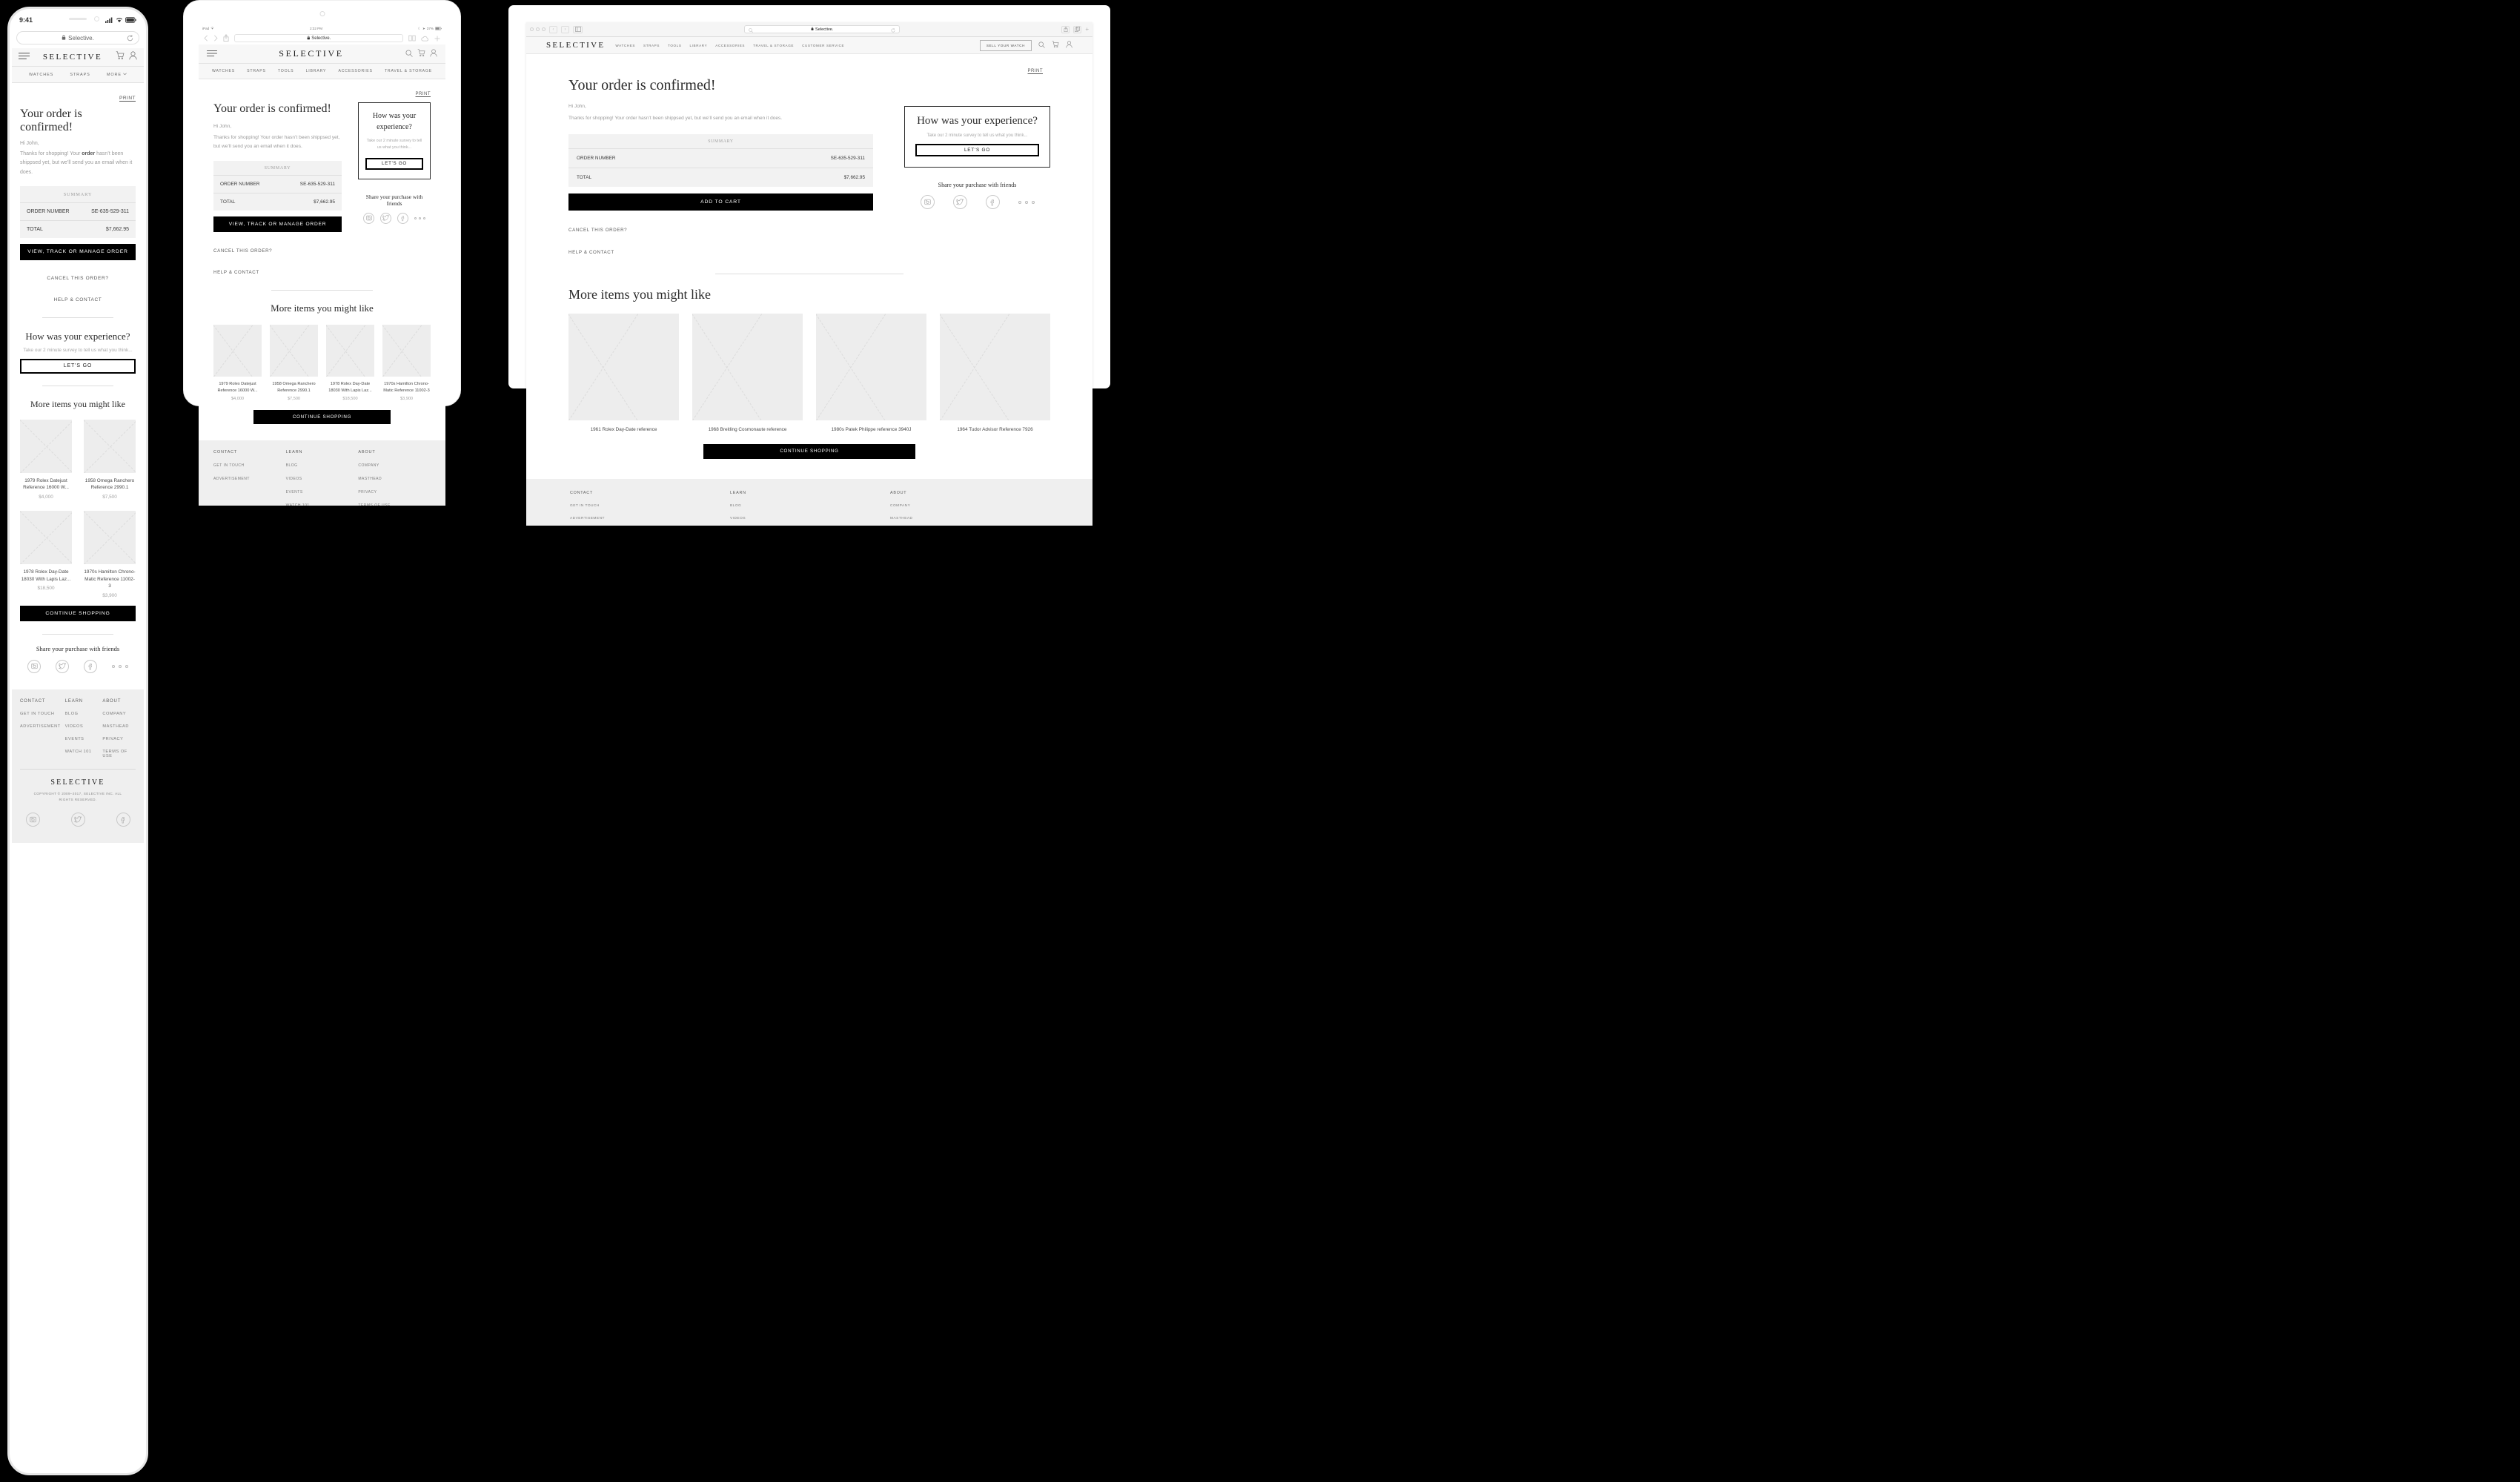 Image resolution: width=2520 pixels, height=1482 pixels. Describe the element at coordinates (425, 38) in the screenshot. I see `icloud-tabs-icon` at that location.